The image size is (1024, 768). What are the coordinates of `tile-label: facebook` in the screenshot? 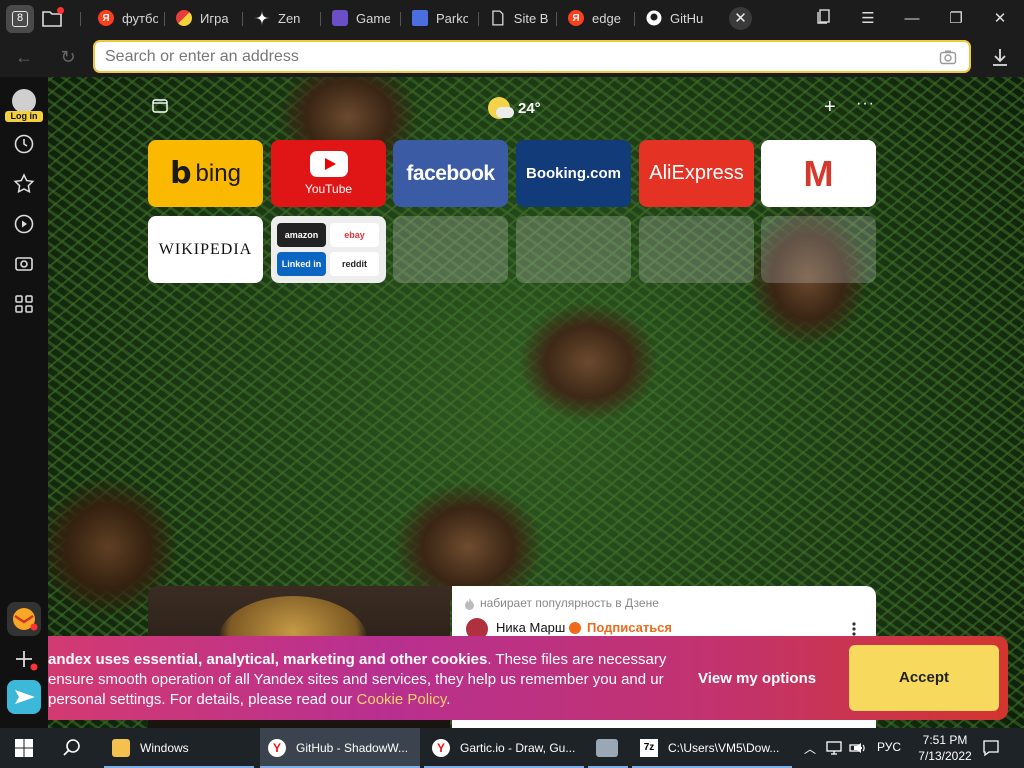 It's located at (450, 173).